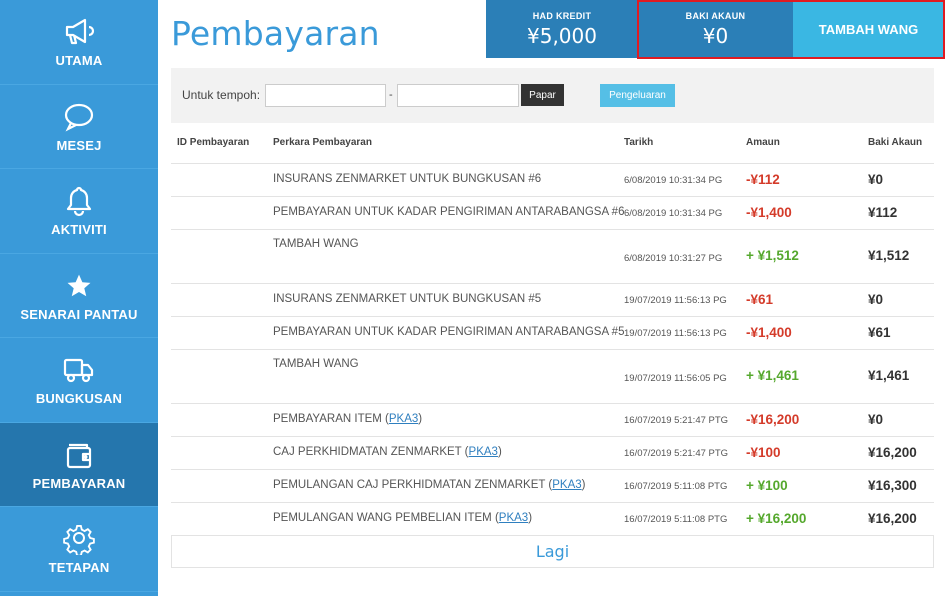 The height and width of the screenshot is (596, 945). What do you see at coordinates (458, 95) in the screenshot?
I see `date-to-input` at bounding box center [458, 95].